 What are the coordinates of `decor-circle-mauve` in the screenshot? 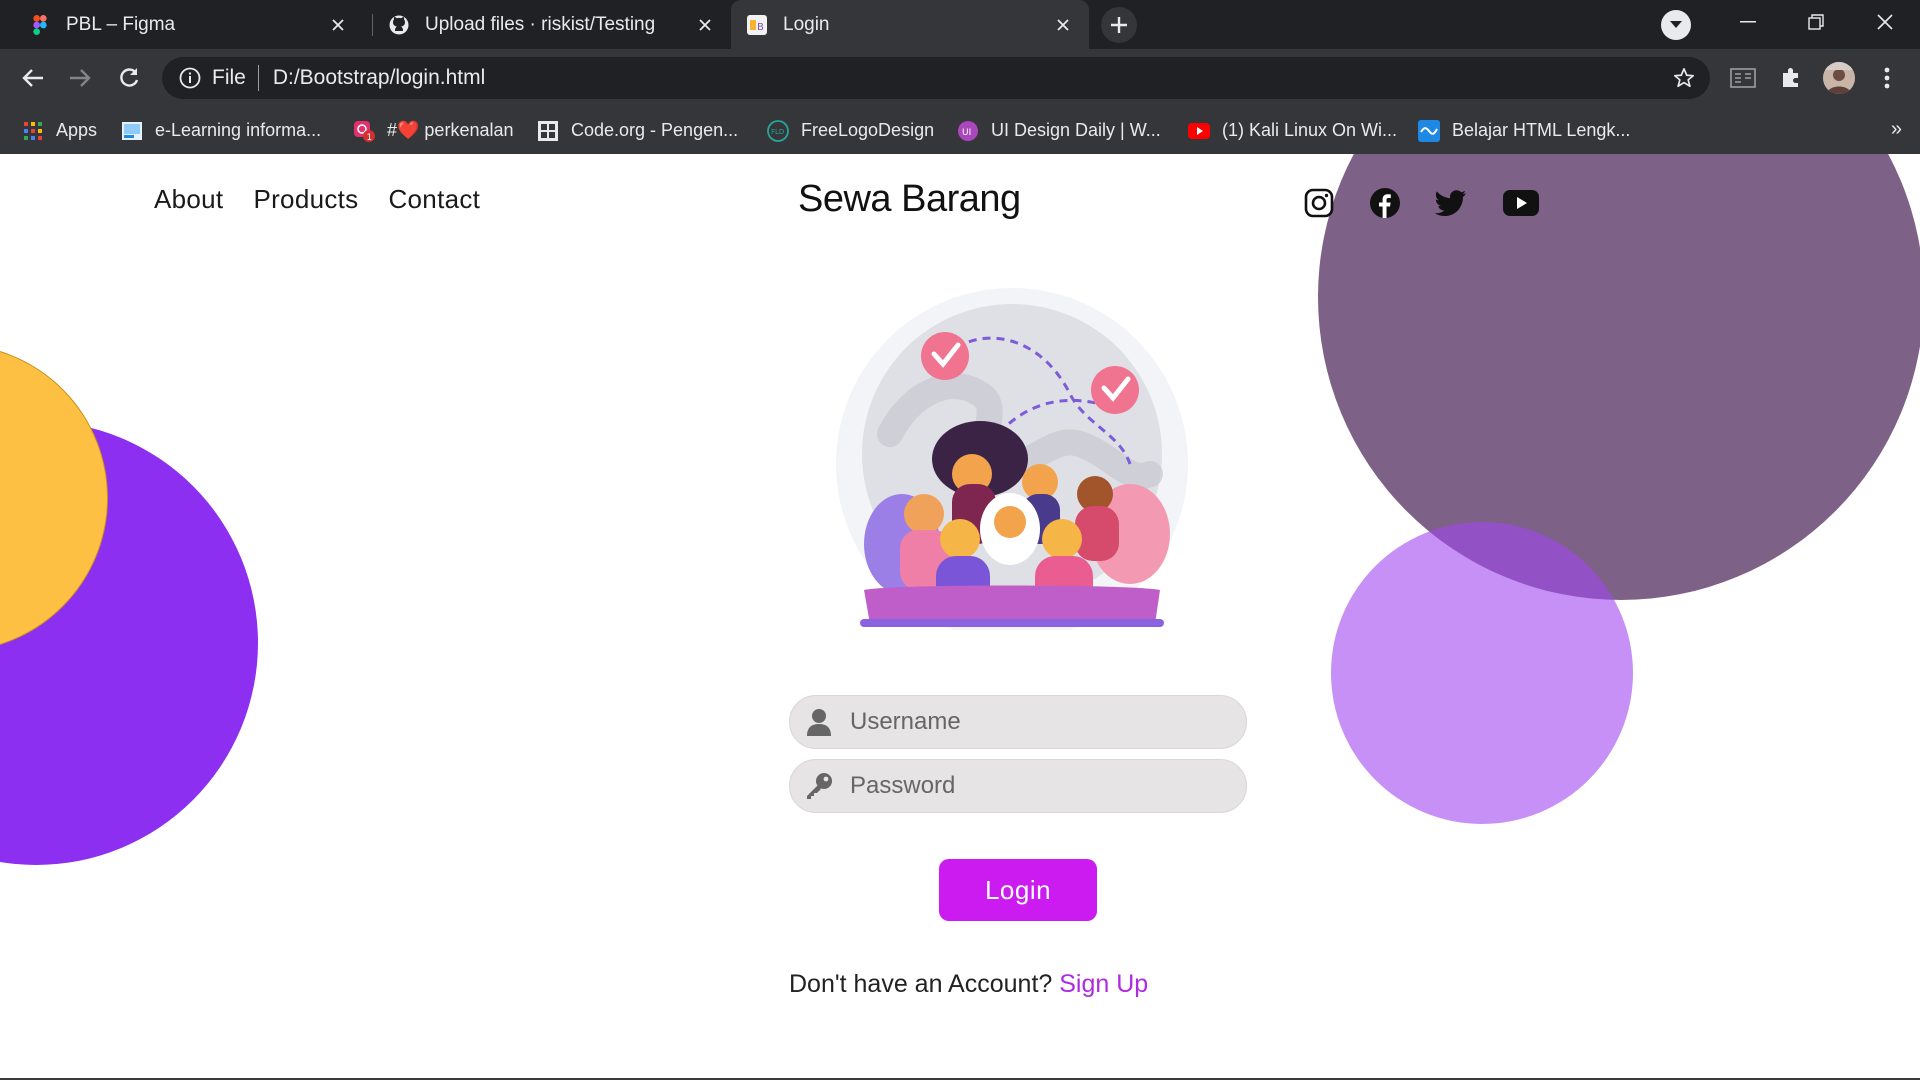 It's located at (1619, 377).